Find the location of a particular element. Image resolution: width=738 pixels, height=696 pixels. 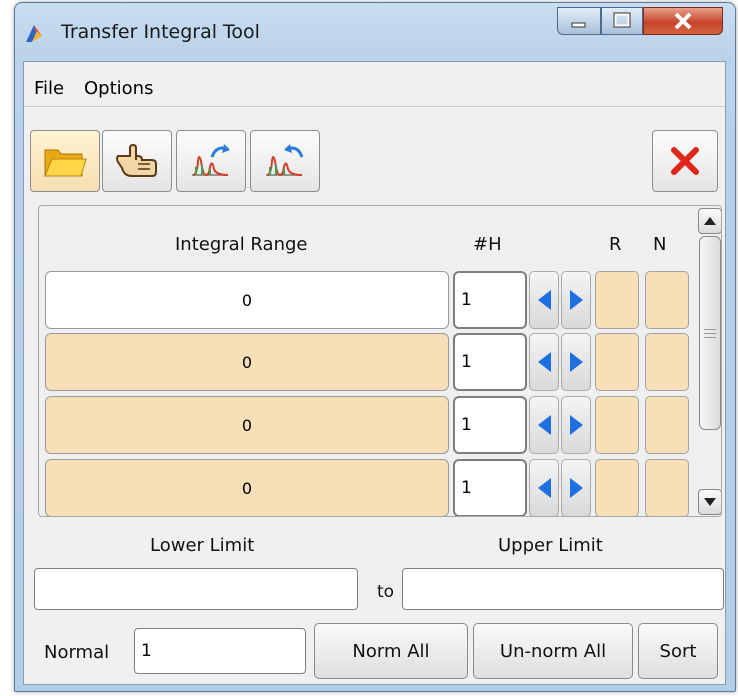

scroll-thumb is located at coordinates (710, 333).